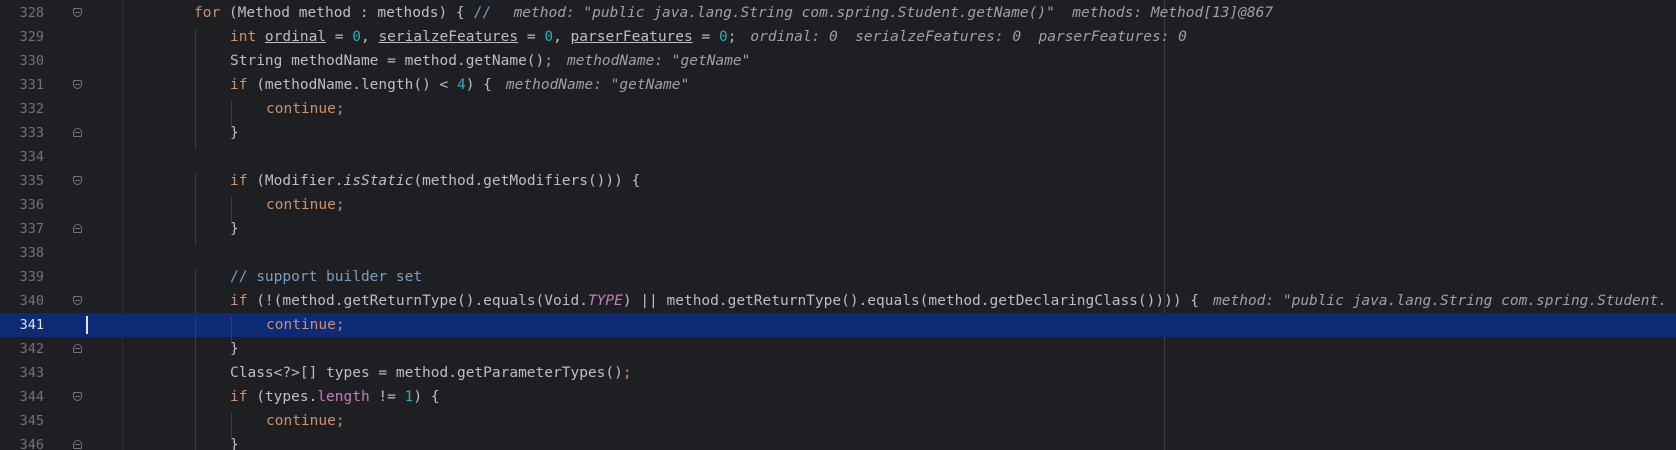 The height and width of the screenshot is (450, 1676). What do you see at coordinates (22, 373) in the screenshot?
I see `line-number: 343` at bounding box center [22, 373].